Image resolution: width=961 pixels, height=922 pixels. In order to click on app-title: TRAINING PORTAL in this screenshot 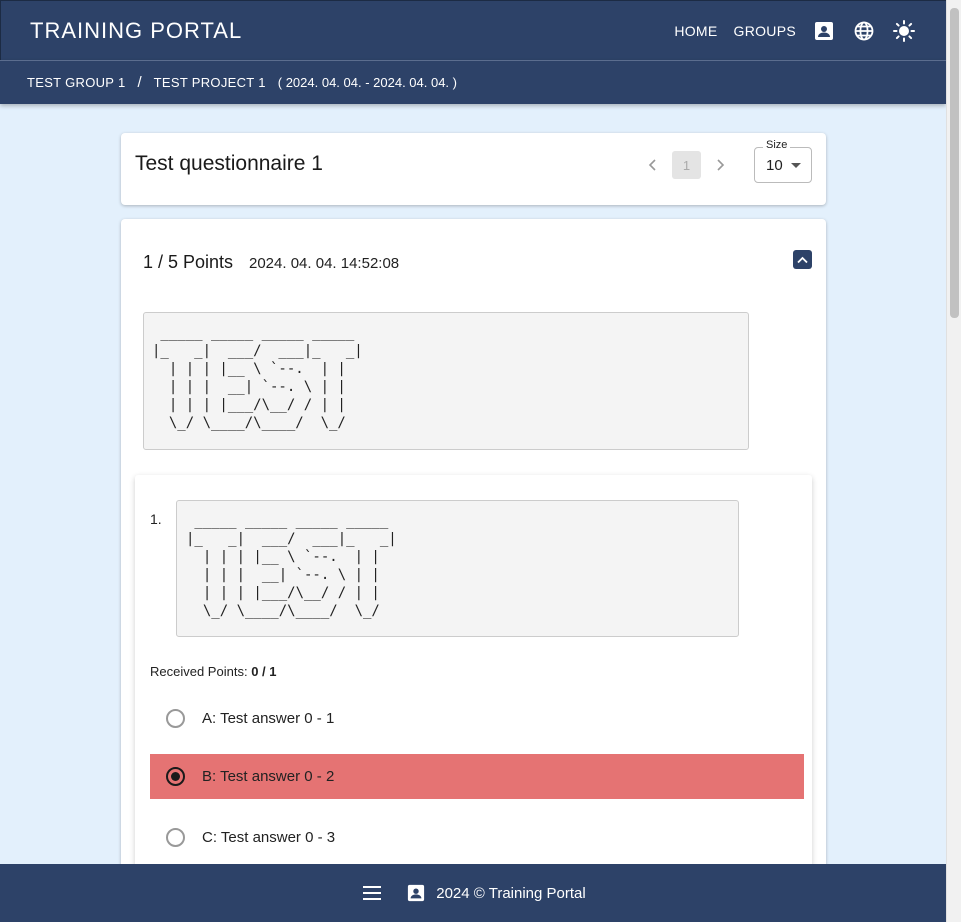, I will do `click(136, 31)`.